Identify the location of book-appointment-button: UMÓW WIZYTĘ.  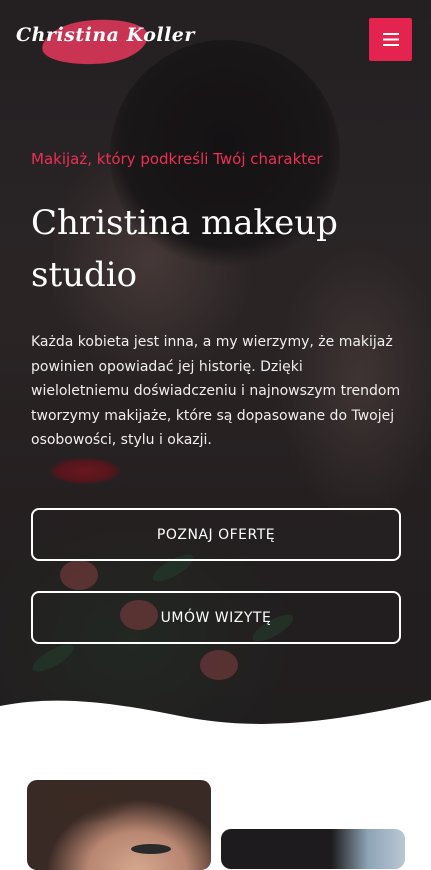
(216, 617).